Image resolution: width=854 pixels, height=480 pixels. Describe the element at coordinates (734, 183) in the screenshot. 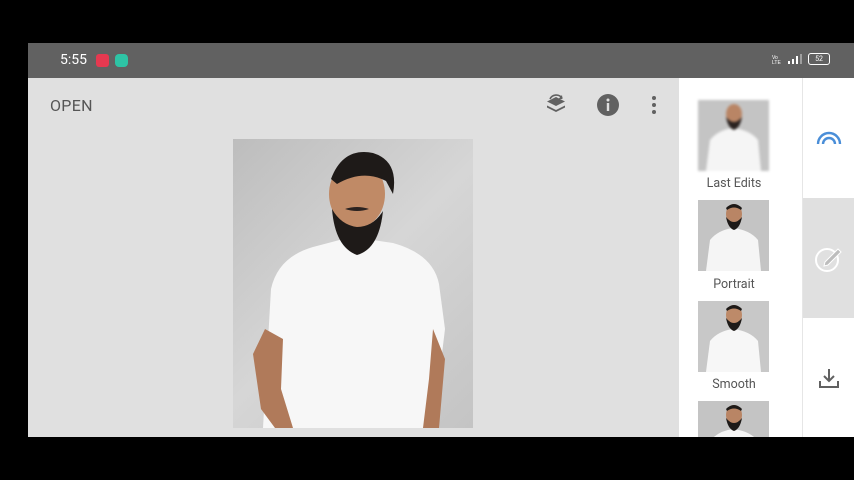

I see `look-label: Last Edits` at that location.